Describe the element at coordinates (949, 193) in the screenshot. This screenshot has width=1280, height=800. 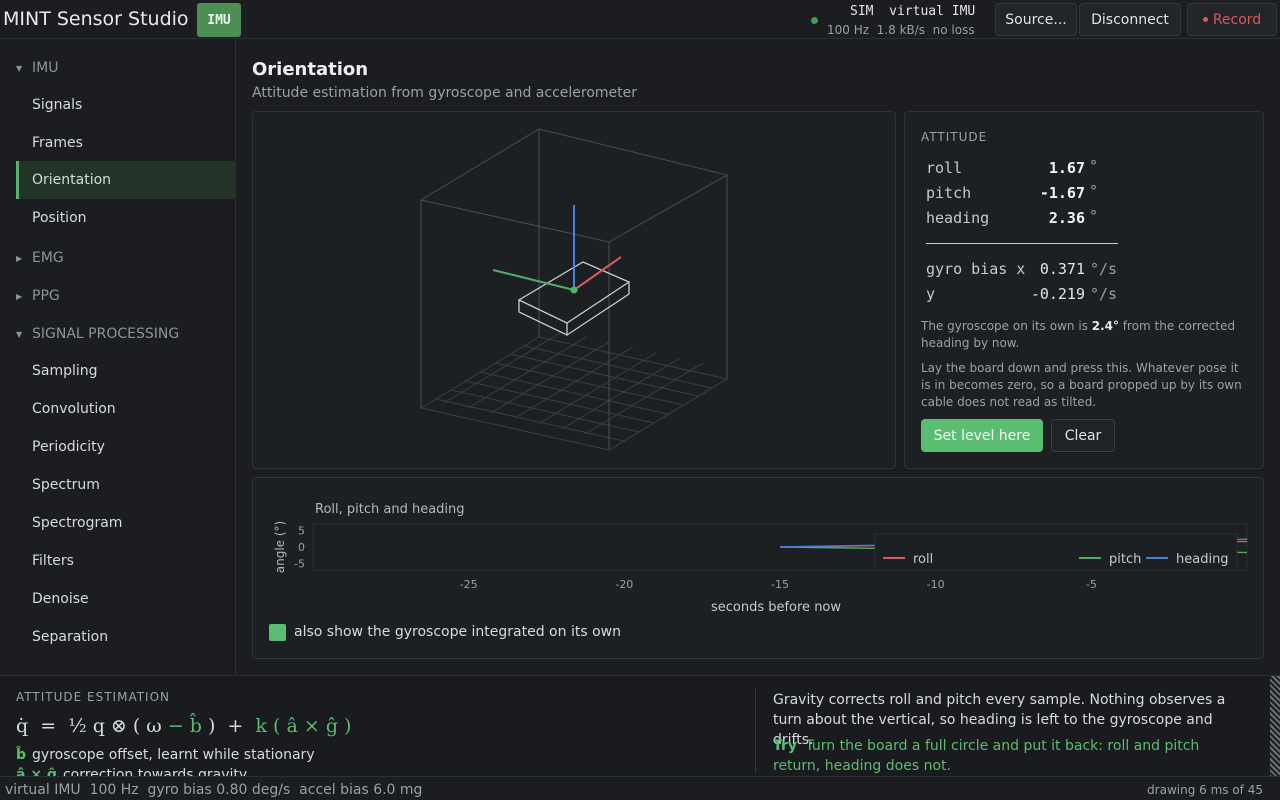
I see `pitch-label: pitch` at that location.